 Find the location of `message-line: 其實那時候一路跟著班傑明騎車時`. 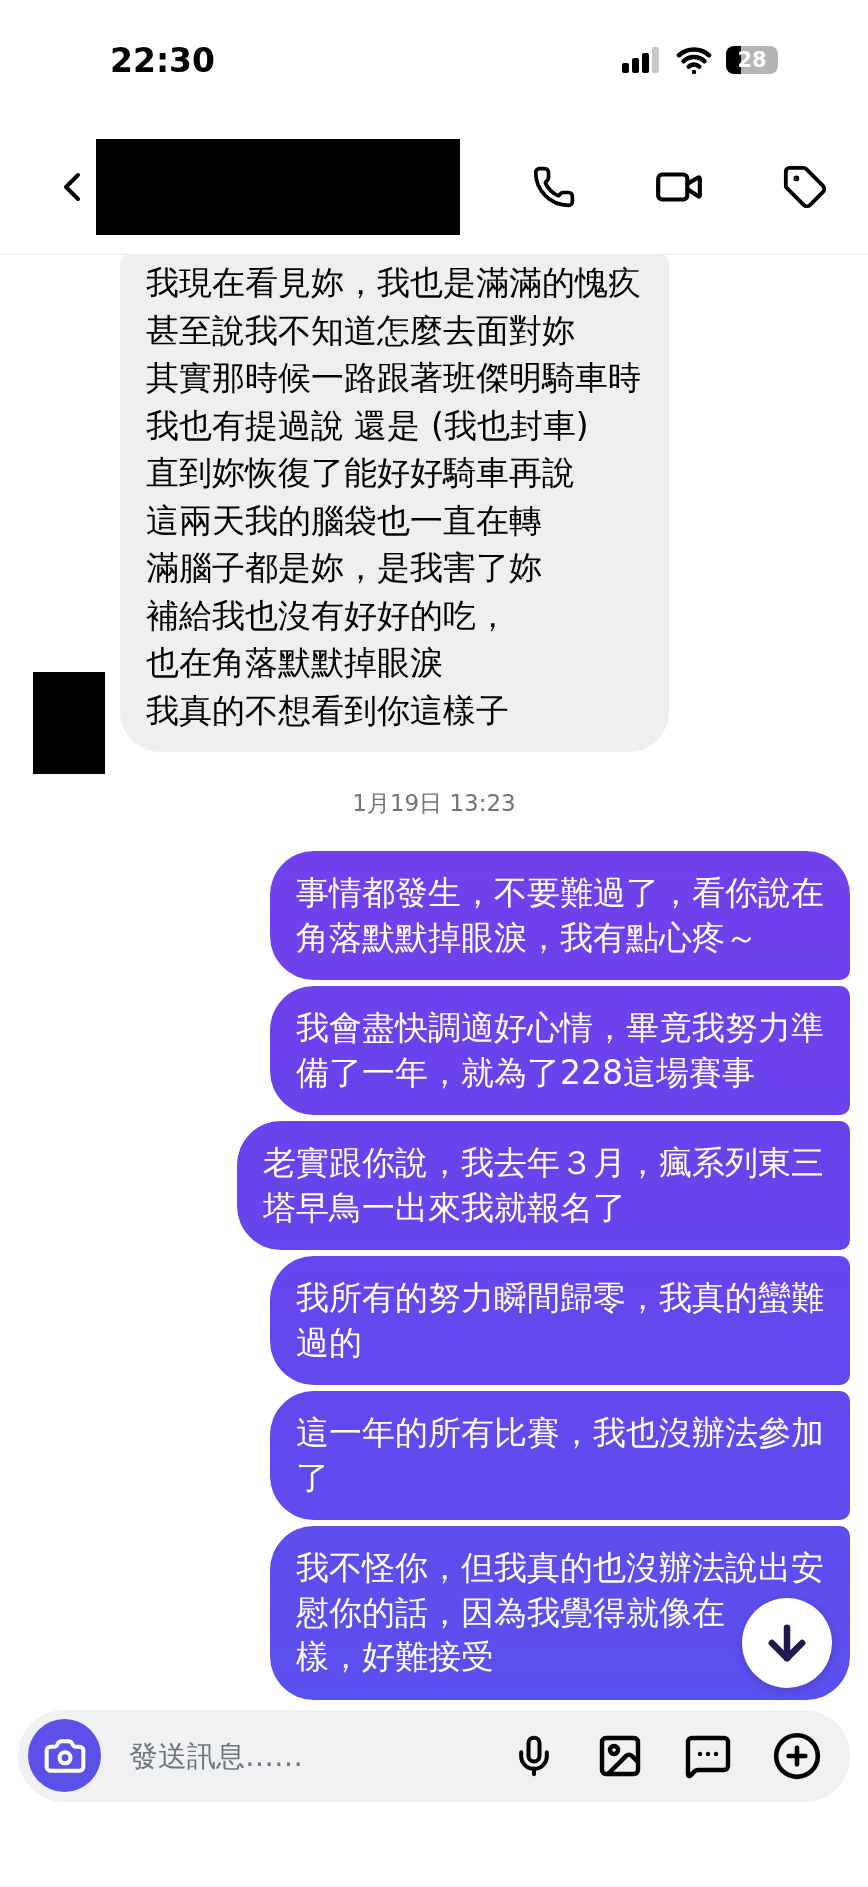

message-line: 其實那時候一路跟著班傑明騎車時 is located at coordinates (393, 378).